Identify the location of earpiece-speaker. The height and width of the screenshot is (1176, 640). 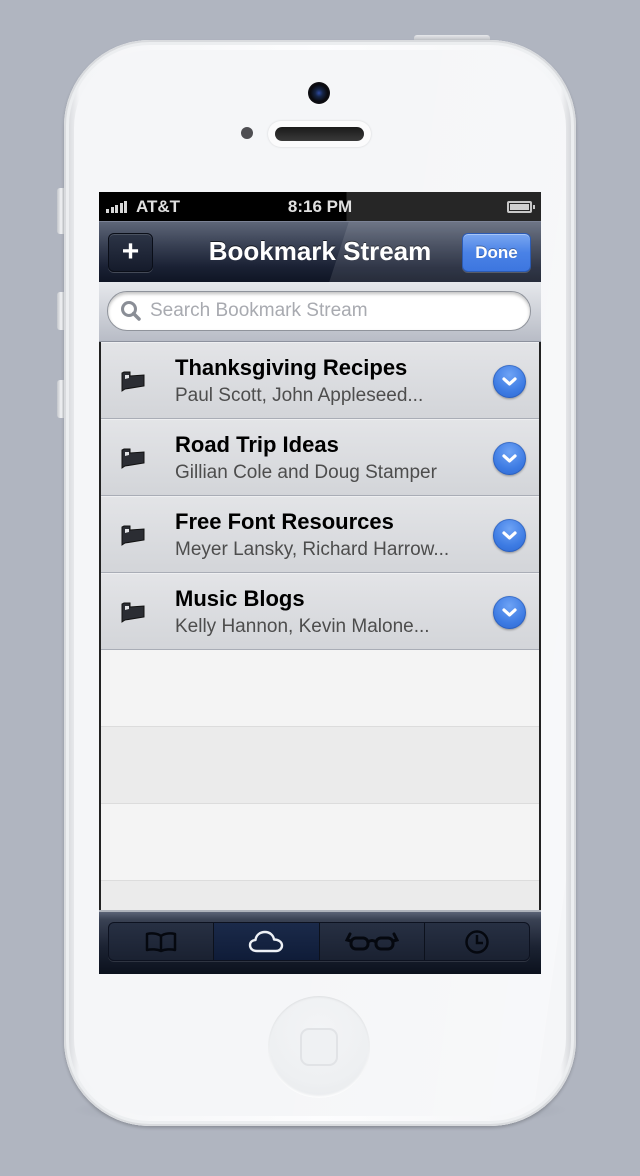
(319, 134).